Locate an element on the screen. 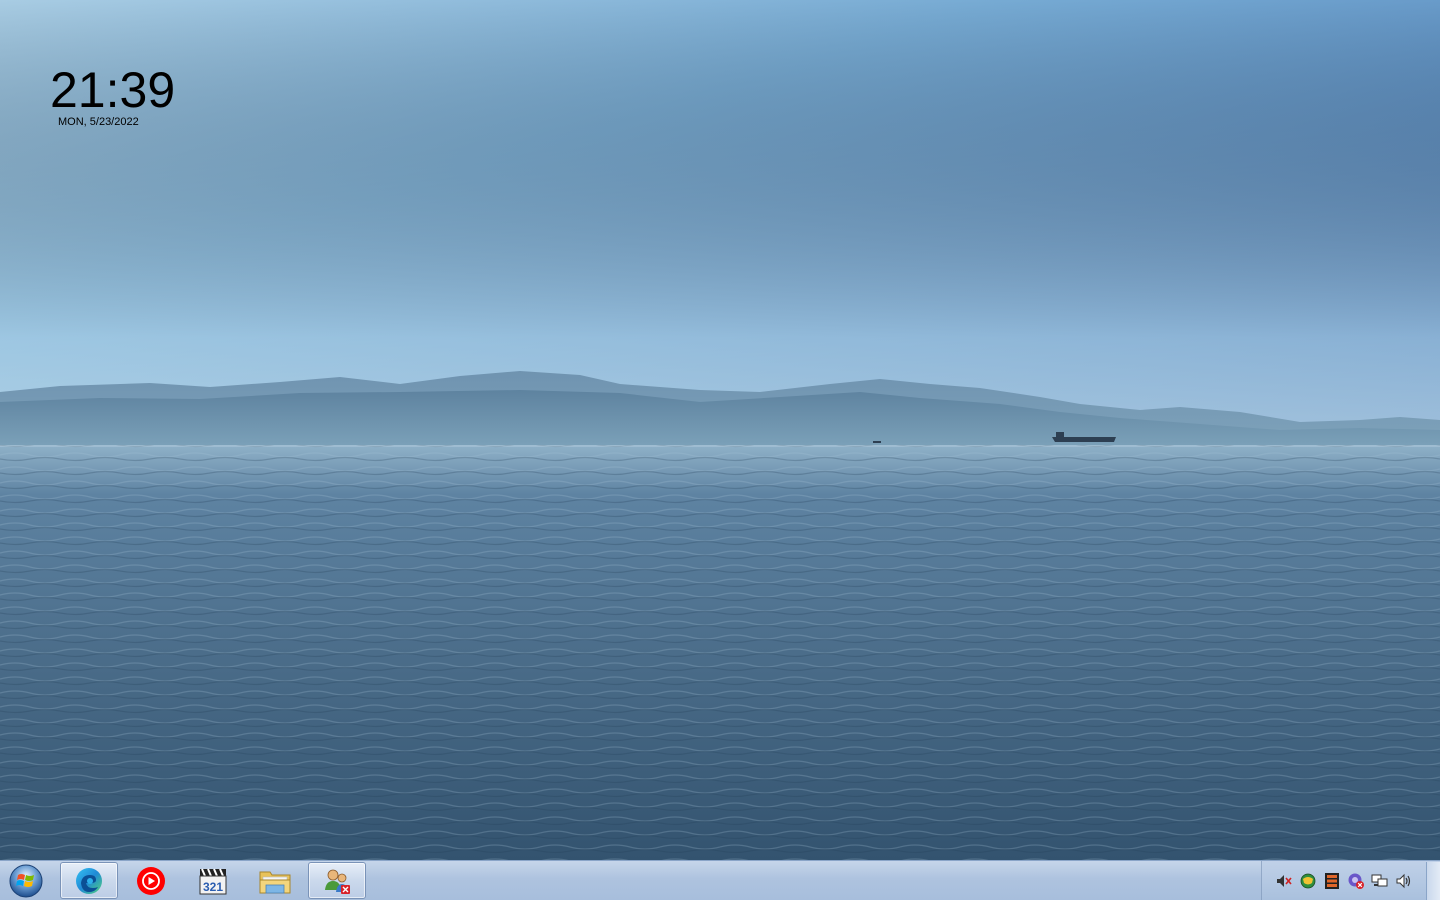 This screenshot has width=1440, height=900. taskbar-edge-button is located at coordinates (89, 880).